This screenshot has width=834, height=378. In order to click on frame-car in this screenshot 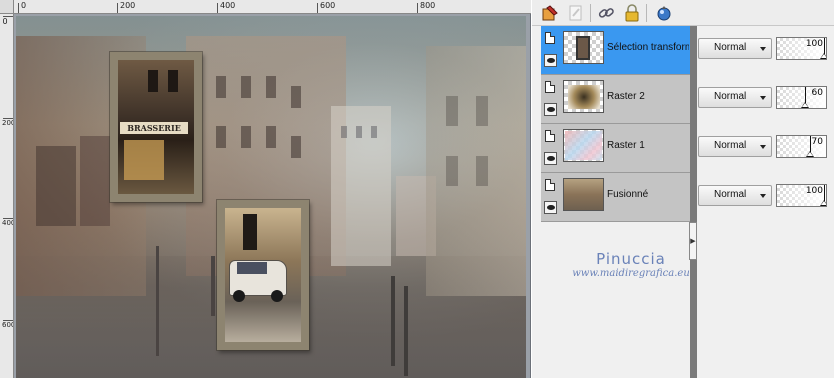, I will do `click(263, 275)`.